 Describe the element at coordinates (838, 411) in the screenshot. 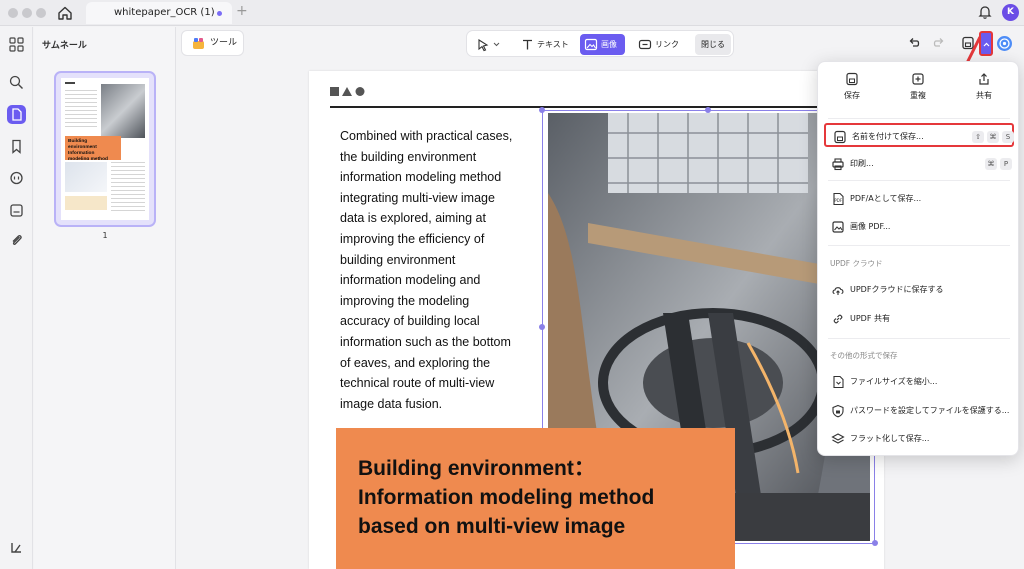

I see `shield-lock-icon` at that location.